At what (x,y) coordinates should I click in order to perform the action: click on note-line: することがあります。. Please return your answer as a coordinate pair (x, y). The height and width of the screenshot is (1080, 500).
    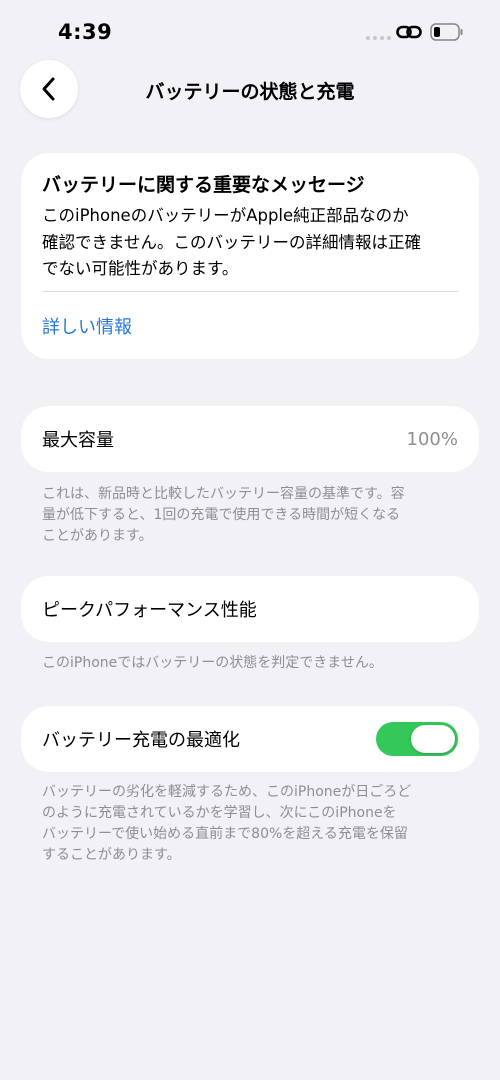
    Looking at the image, I should click on (111, 855).